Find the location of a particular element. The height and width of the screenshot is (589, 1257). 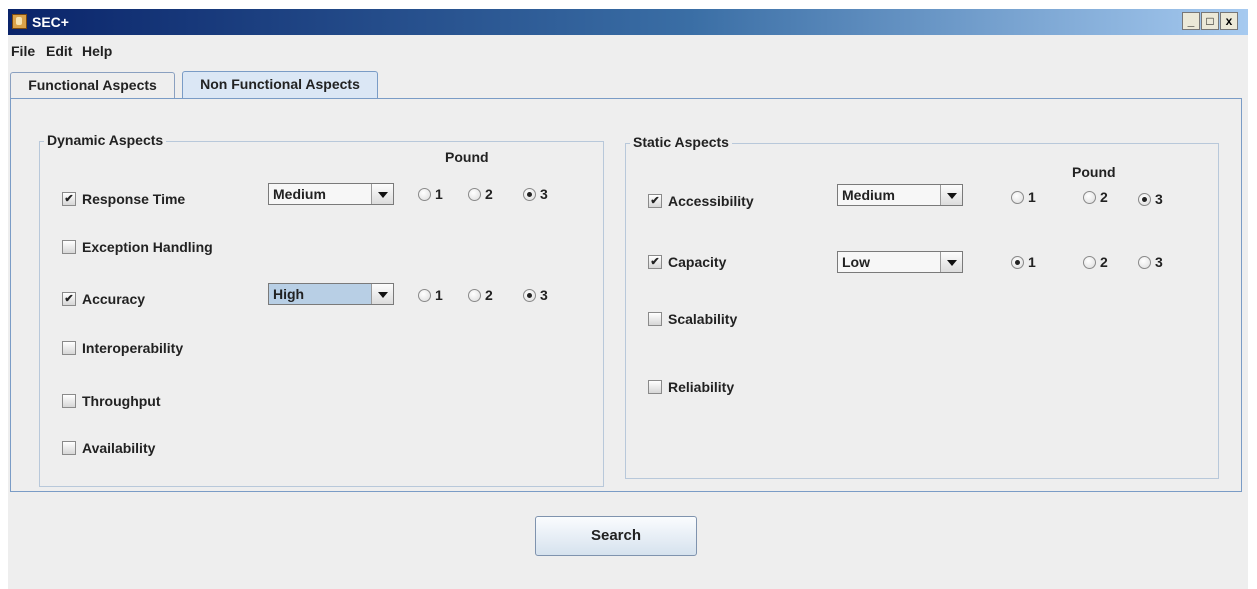

scalability-checkbox: Scalability is located at coordinates (692, 319).